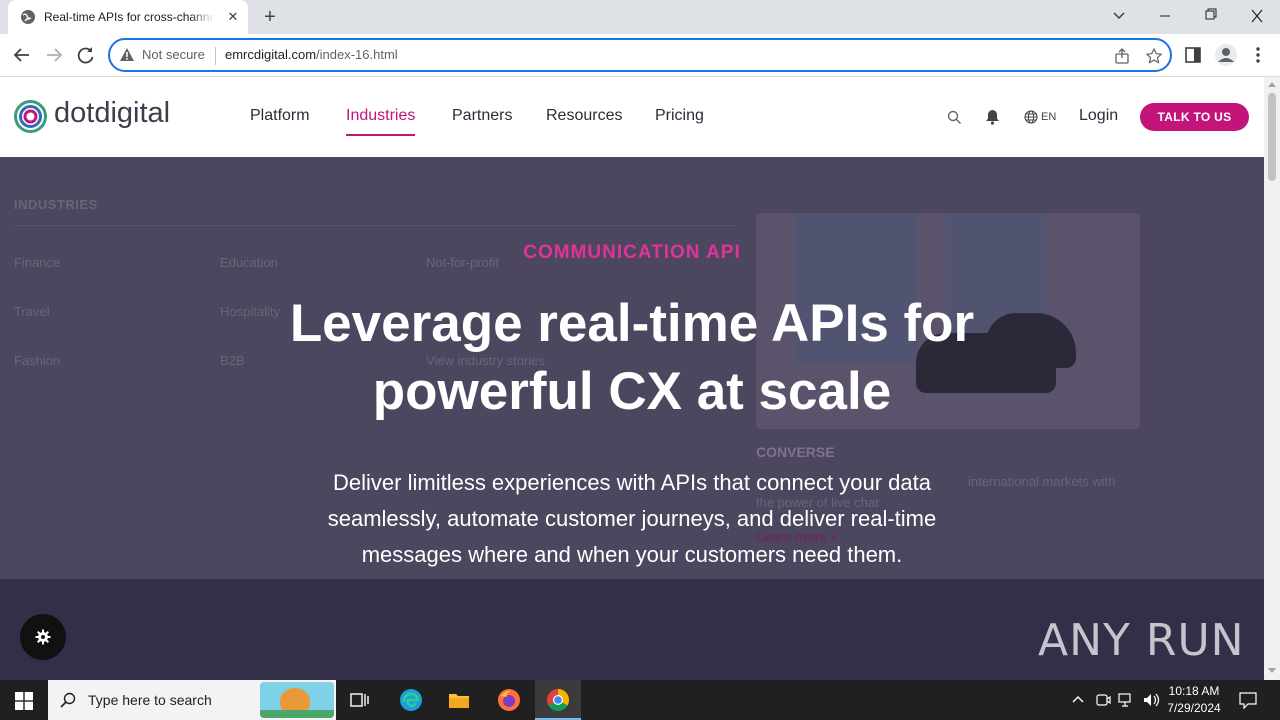  Describe the element at coordinates (1248, 700) in the screenshot. I see `notifications-icon` at that location.